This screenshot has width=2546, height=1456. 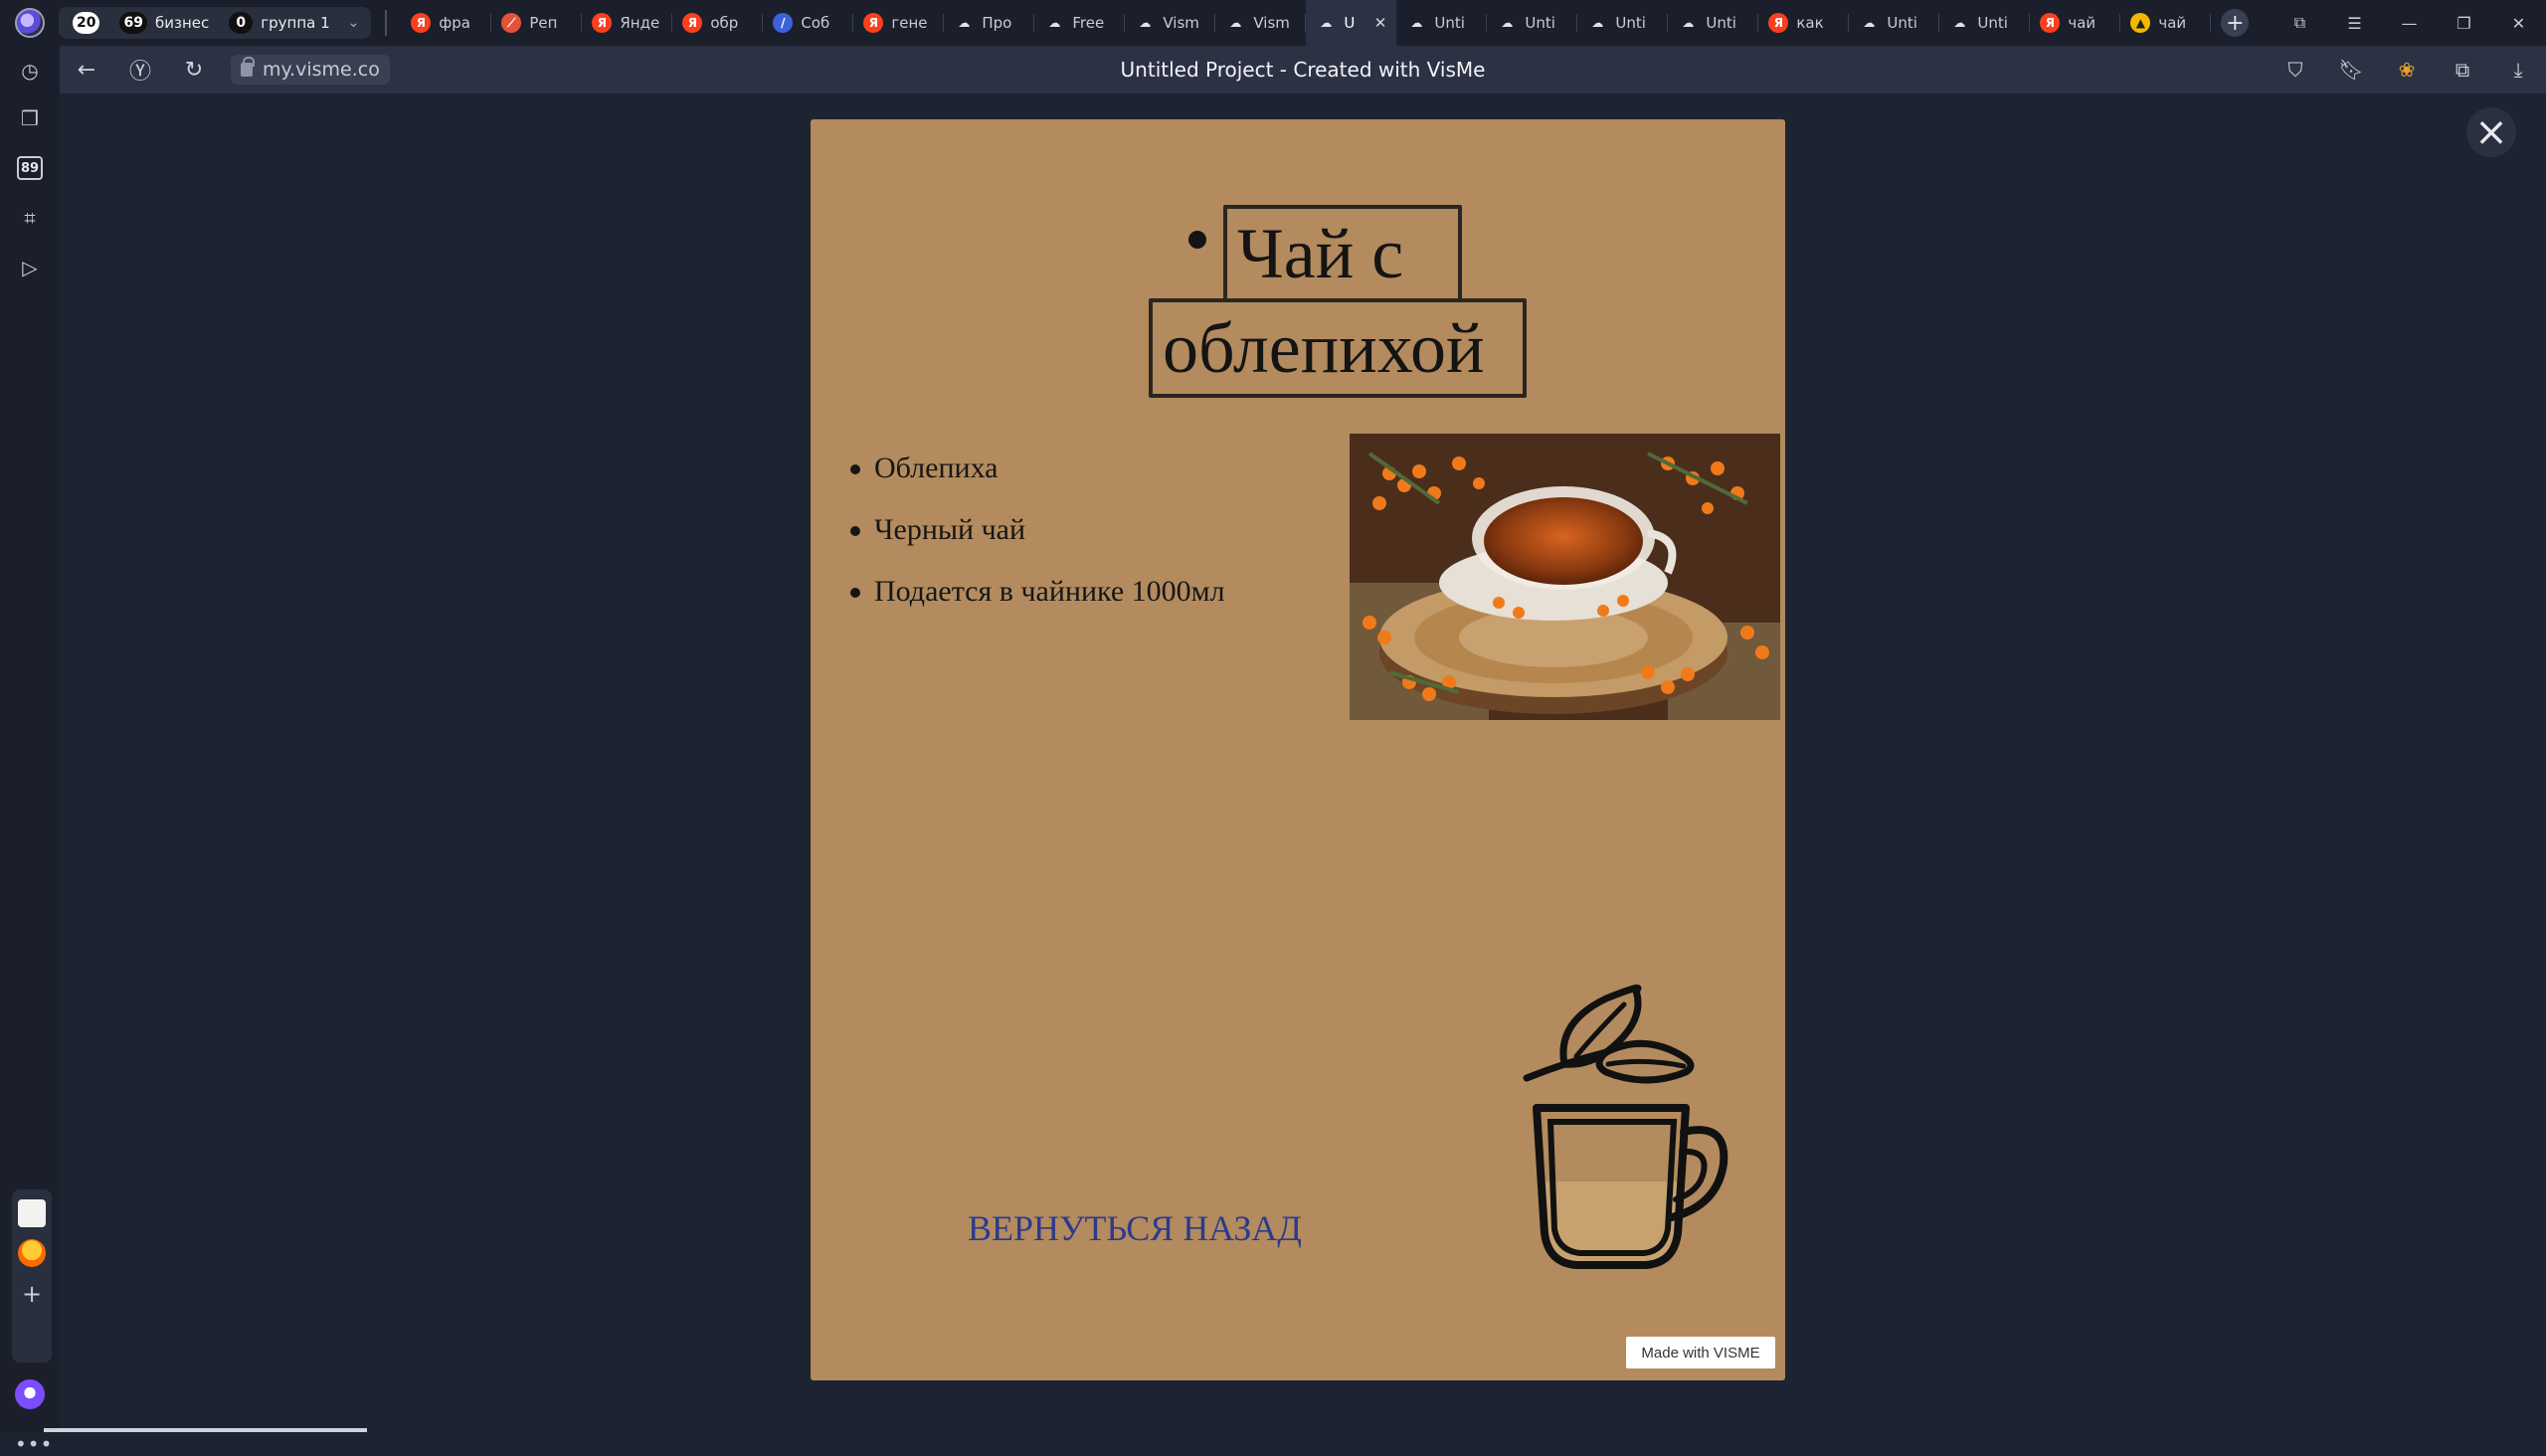 I want to click on tab-group-1: 0 группа 1, so click(x=279, y=23).